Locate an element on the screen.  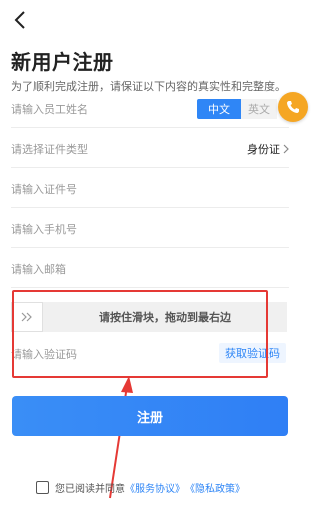
id-type-selected: 身份证 is located at coordinates (263, 149).